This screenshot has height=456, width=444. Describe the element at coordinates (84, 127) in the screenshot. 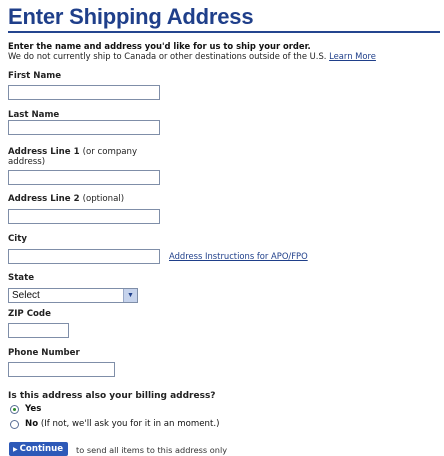

I see `last-name-field` at that location.